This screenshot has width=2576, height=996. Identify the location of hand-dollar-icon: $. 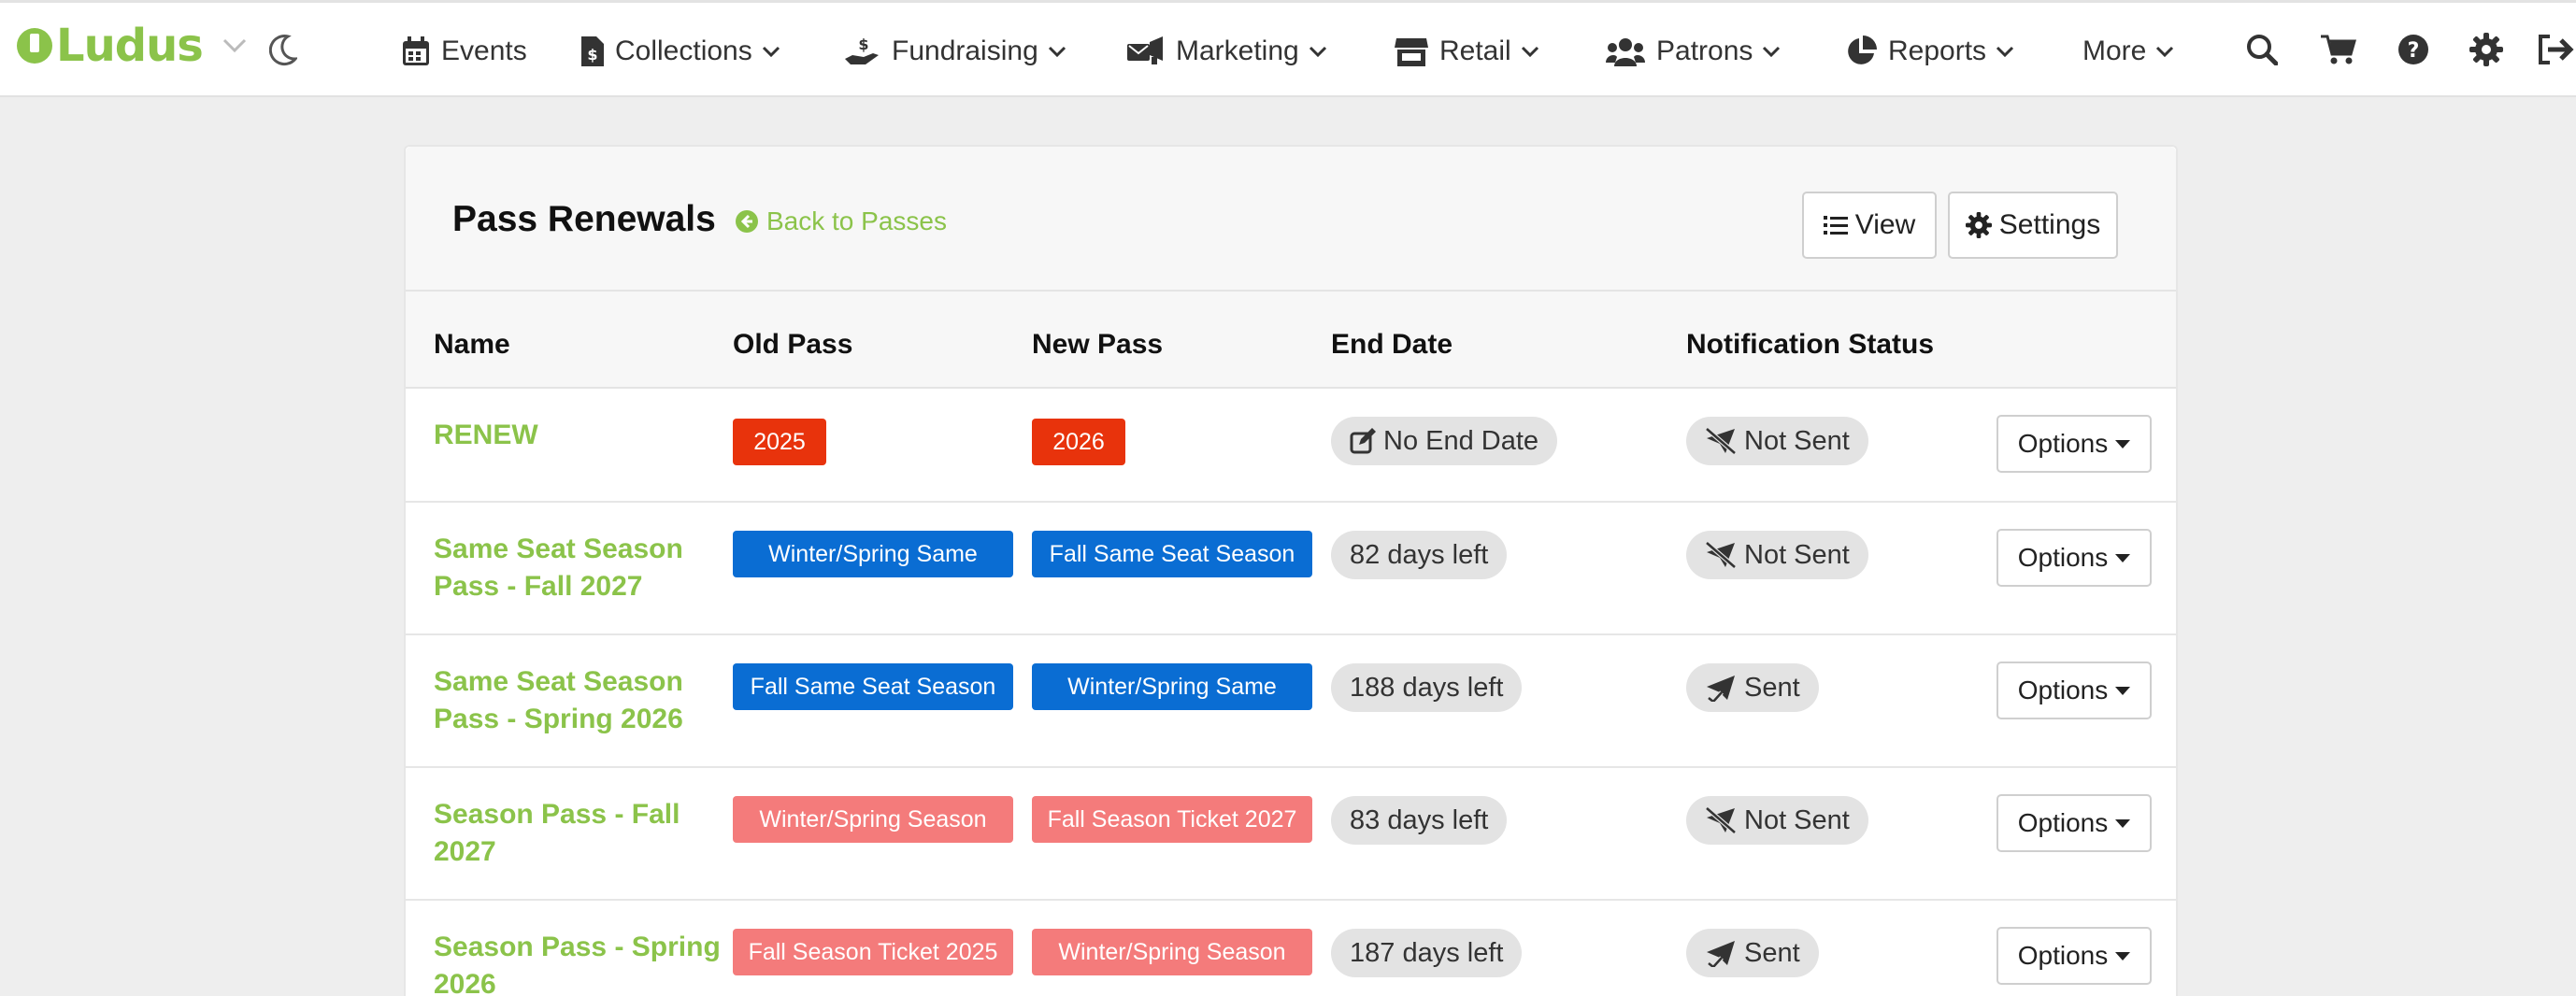
(862, 50).